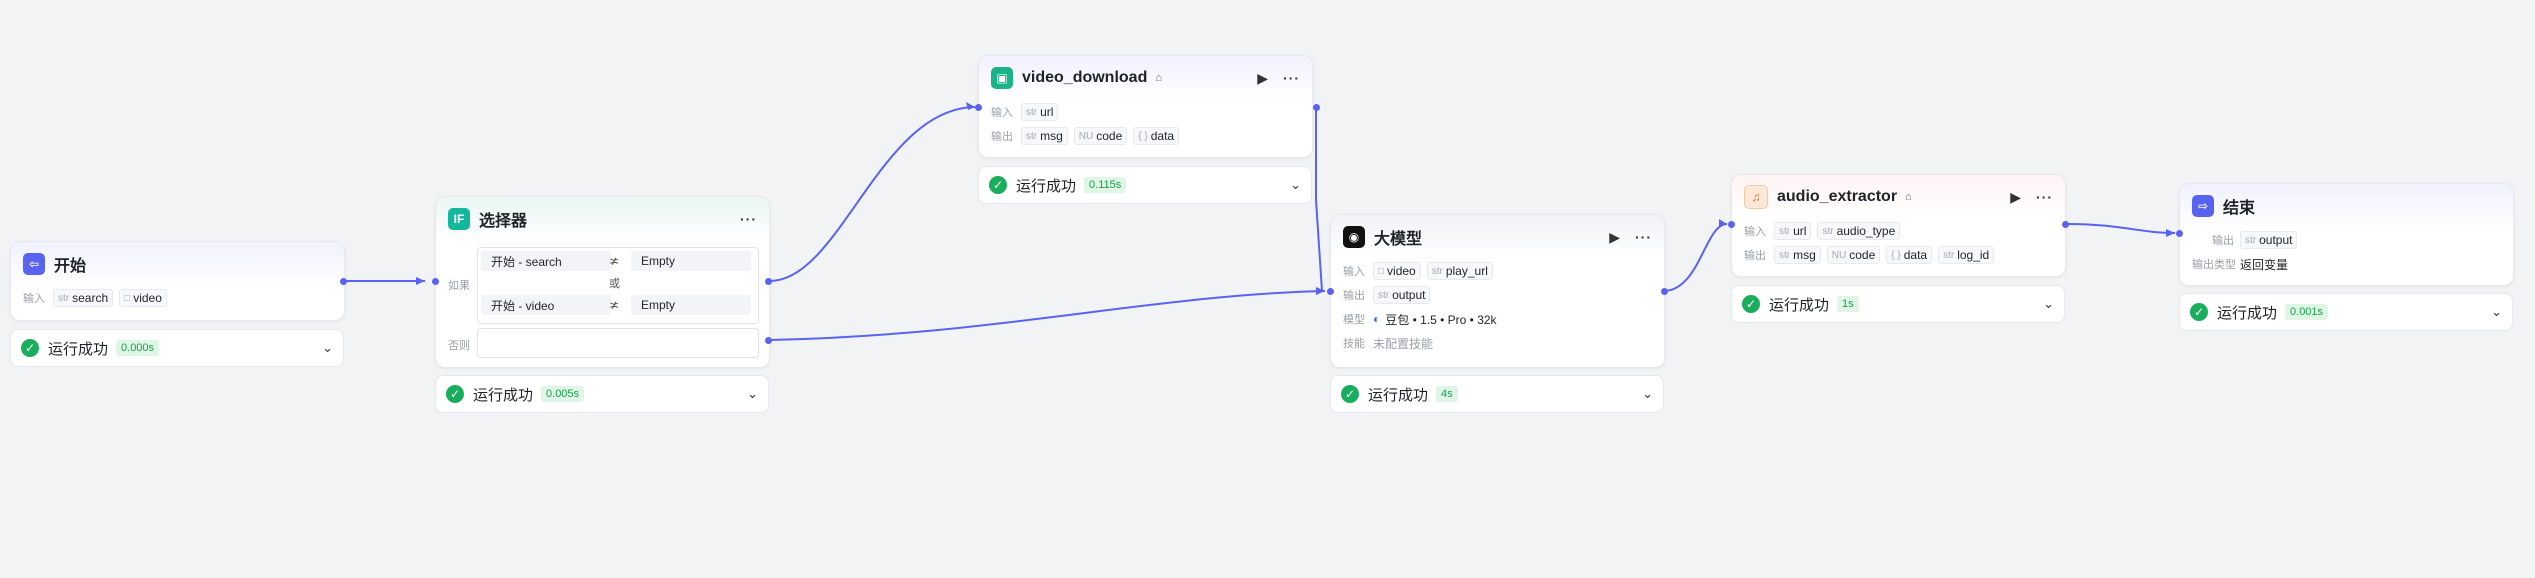 The image size is (2535, 578). I want to click on port-video-download-in, so click(978, 107).